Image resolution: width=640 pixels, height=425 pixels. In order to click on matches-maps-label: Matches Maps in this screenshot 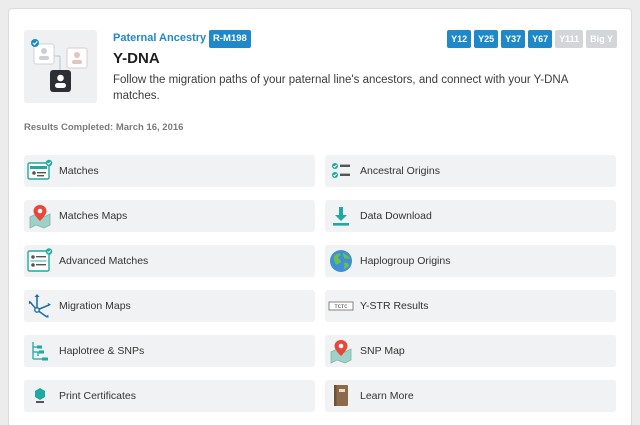, I will do `click(93, 216)`.